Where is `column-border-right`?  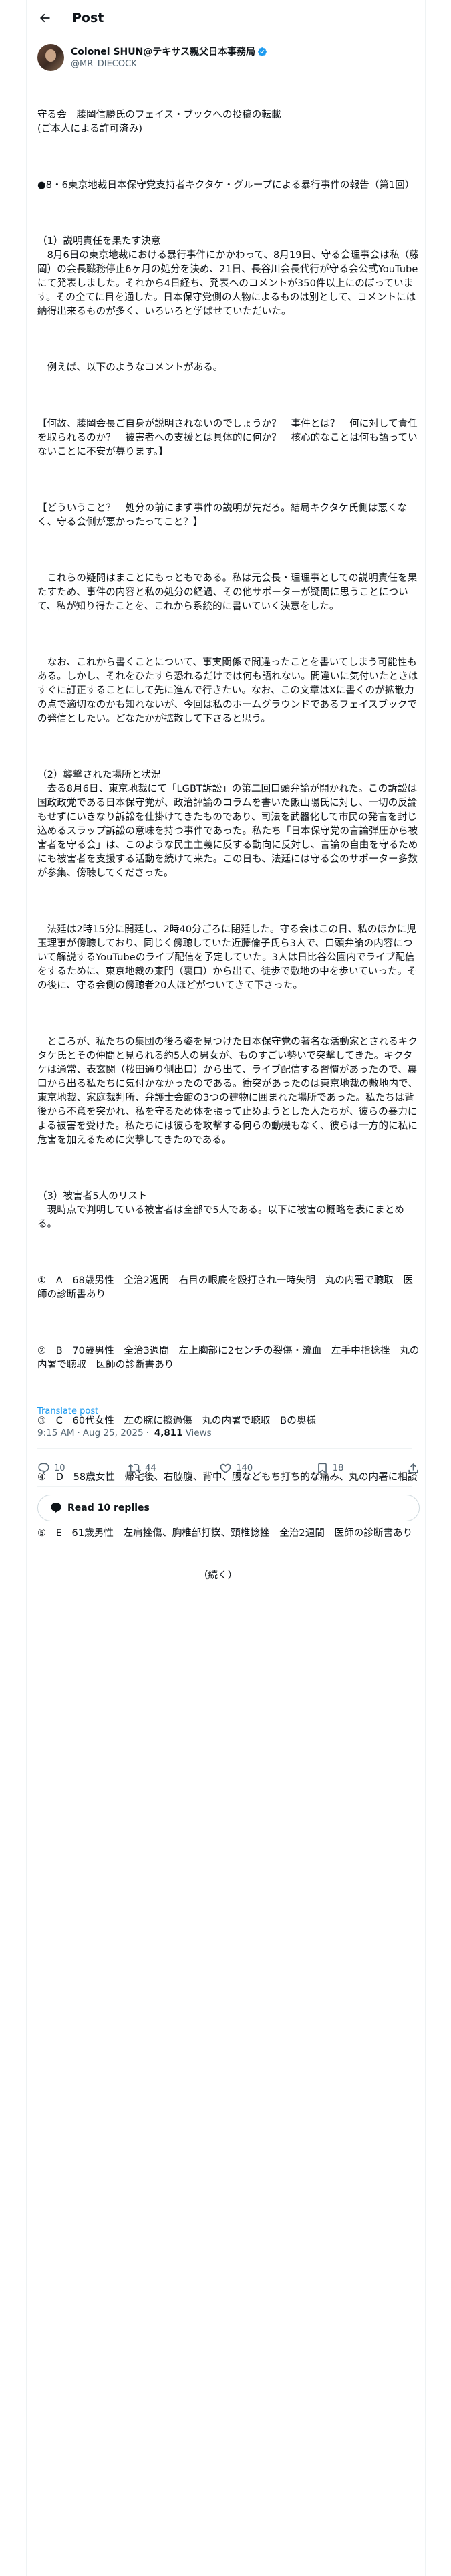
column-border-right is located at coordinates (425, 1288).